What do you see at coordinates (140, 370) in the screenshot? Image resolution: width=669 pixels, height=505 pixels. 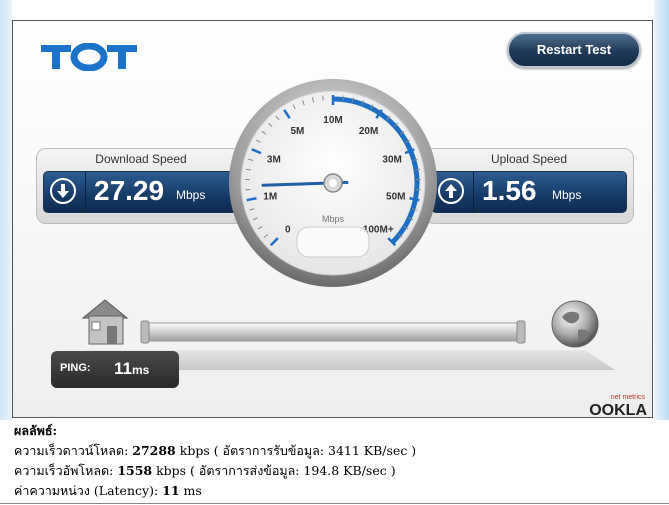 I see `ping-unit: ms` at bounding box center [140, 370].